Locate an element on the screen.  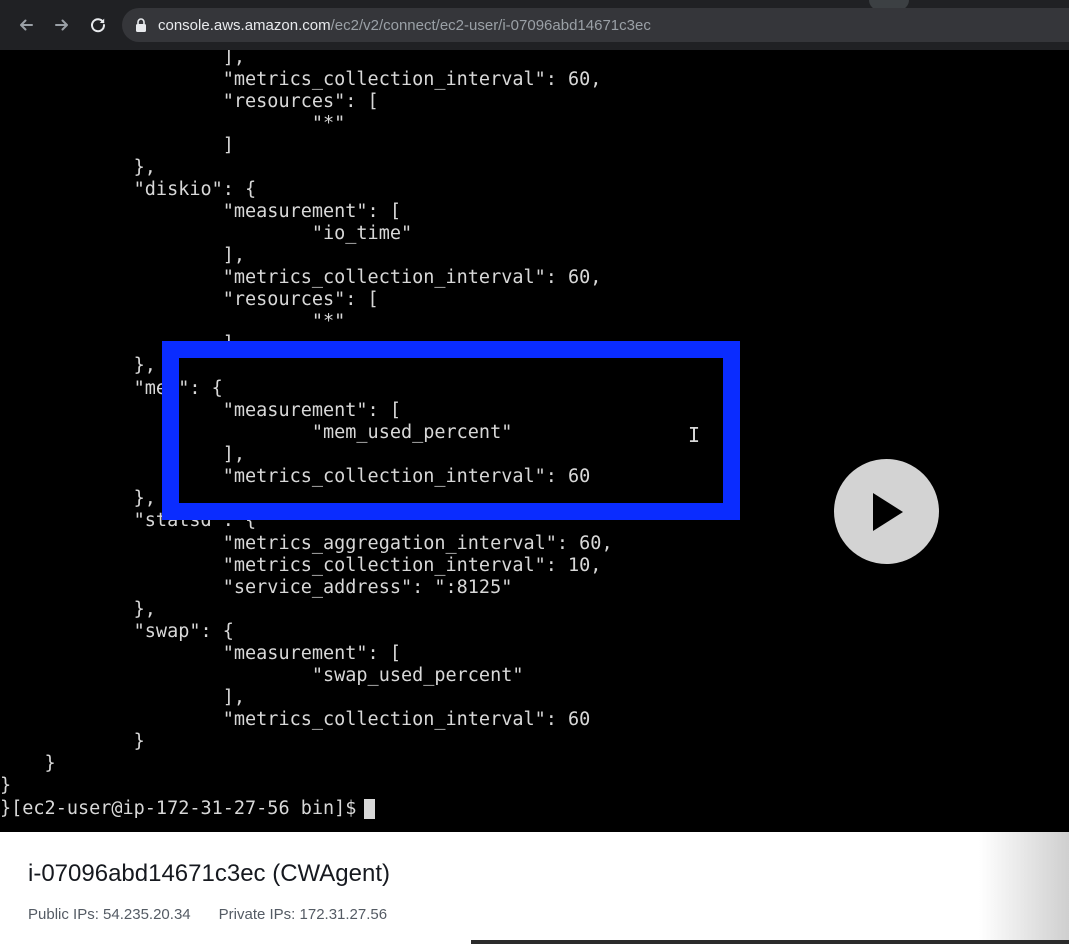
reload-icon is located at coordinates (98, 25).